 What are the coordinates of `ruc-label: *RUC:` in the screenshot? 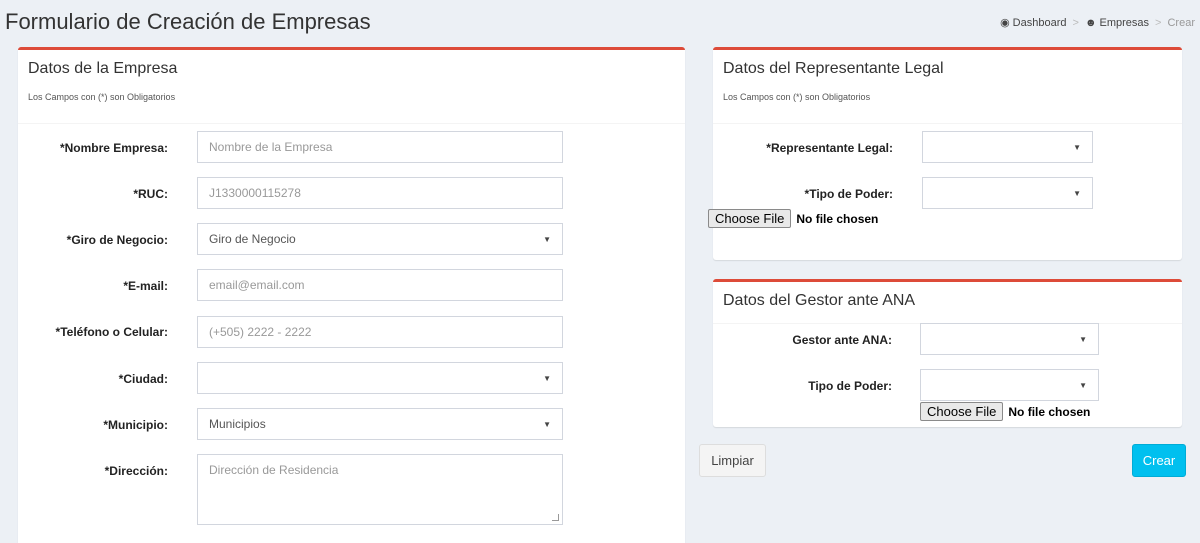 It's located at (150, 194).